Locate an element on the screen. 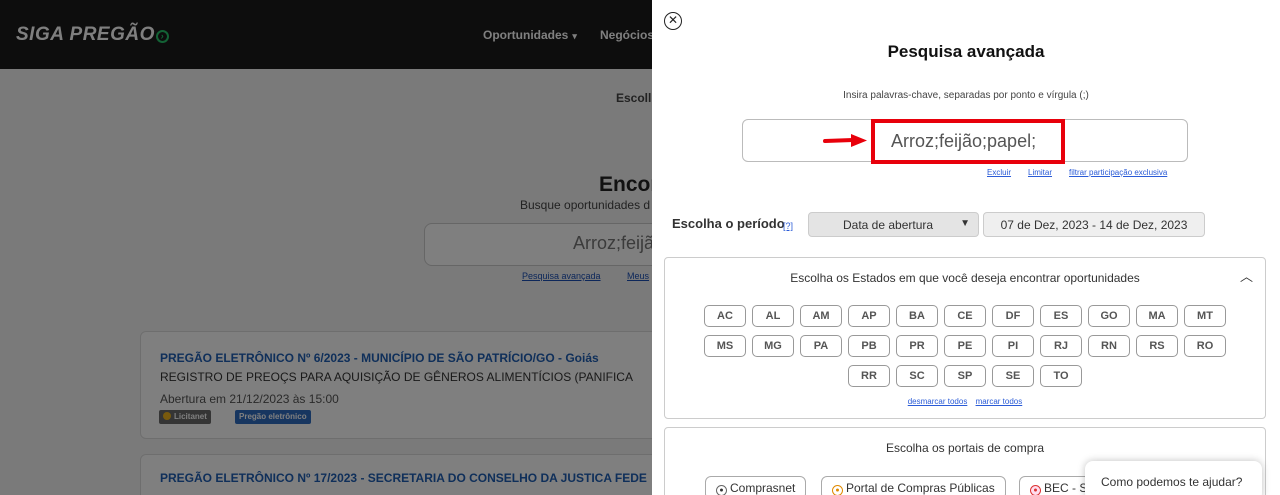 The height and width of the screenshot is (495, 1280). state-button: GO is located at coordinates (1109, 316).